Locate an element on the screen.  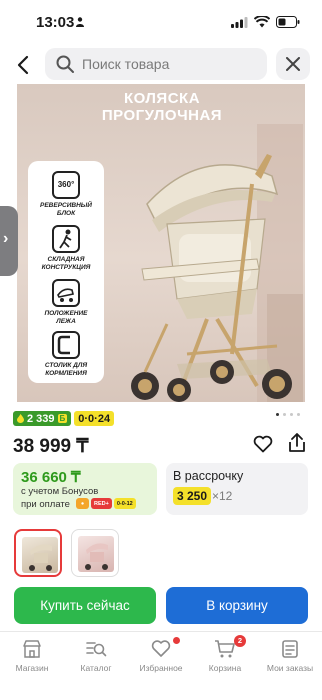
product-price: 38 999 ₸ is located at coordinates (51, 446).